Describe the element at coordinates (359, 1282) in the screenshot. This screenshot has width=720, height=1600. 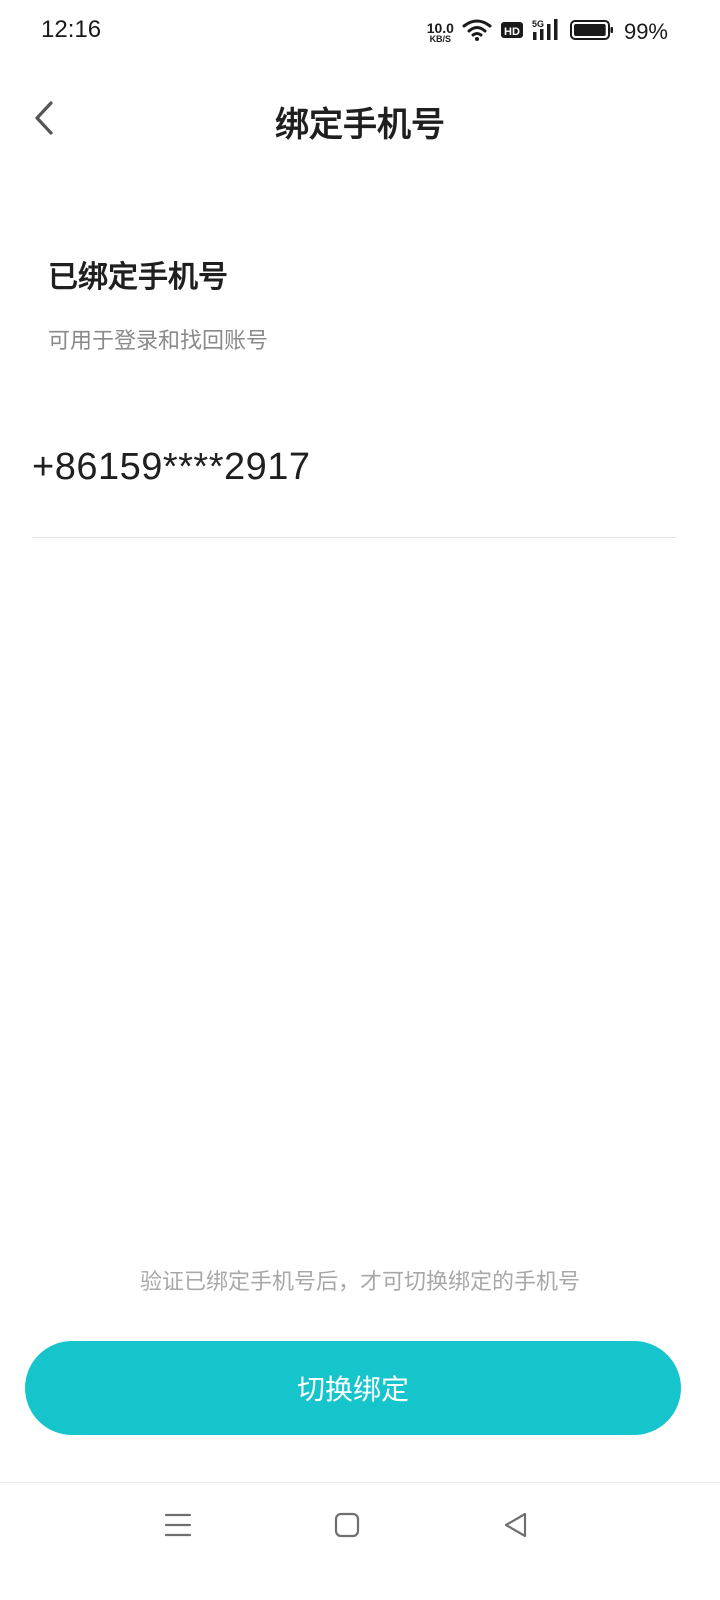
I see `switch-hint-text: 验证已绑定手机号后，才可切换绑定的手机号` at that location.